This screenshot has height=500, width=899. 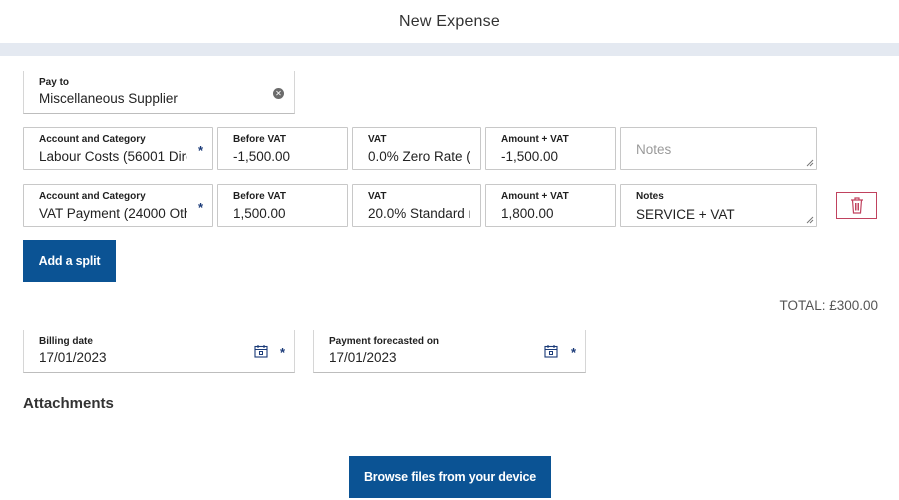 What do you see at coordinates (108, 98) in the screenshot?
I see `pay-to-value: Miscellaneous Supplier` at bounding box center [108, 98].